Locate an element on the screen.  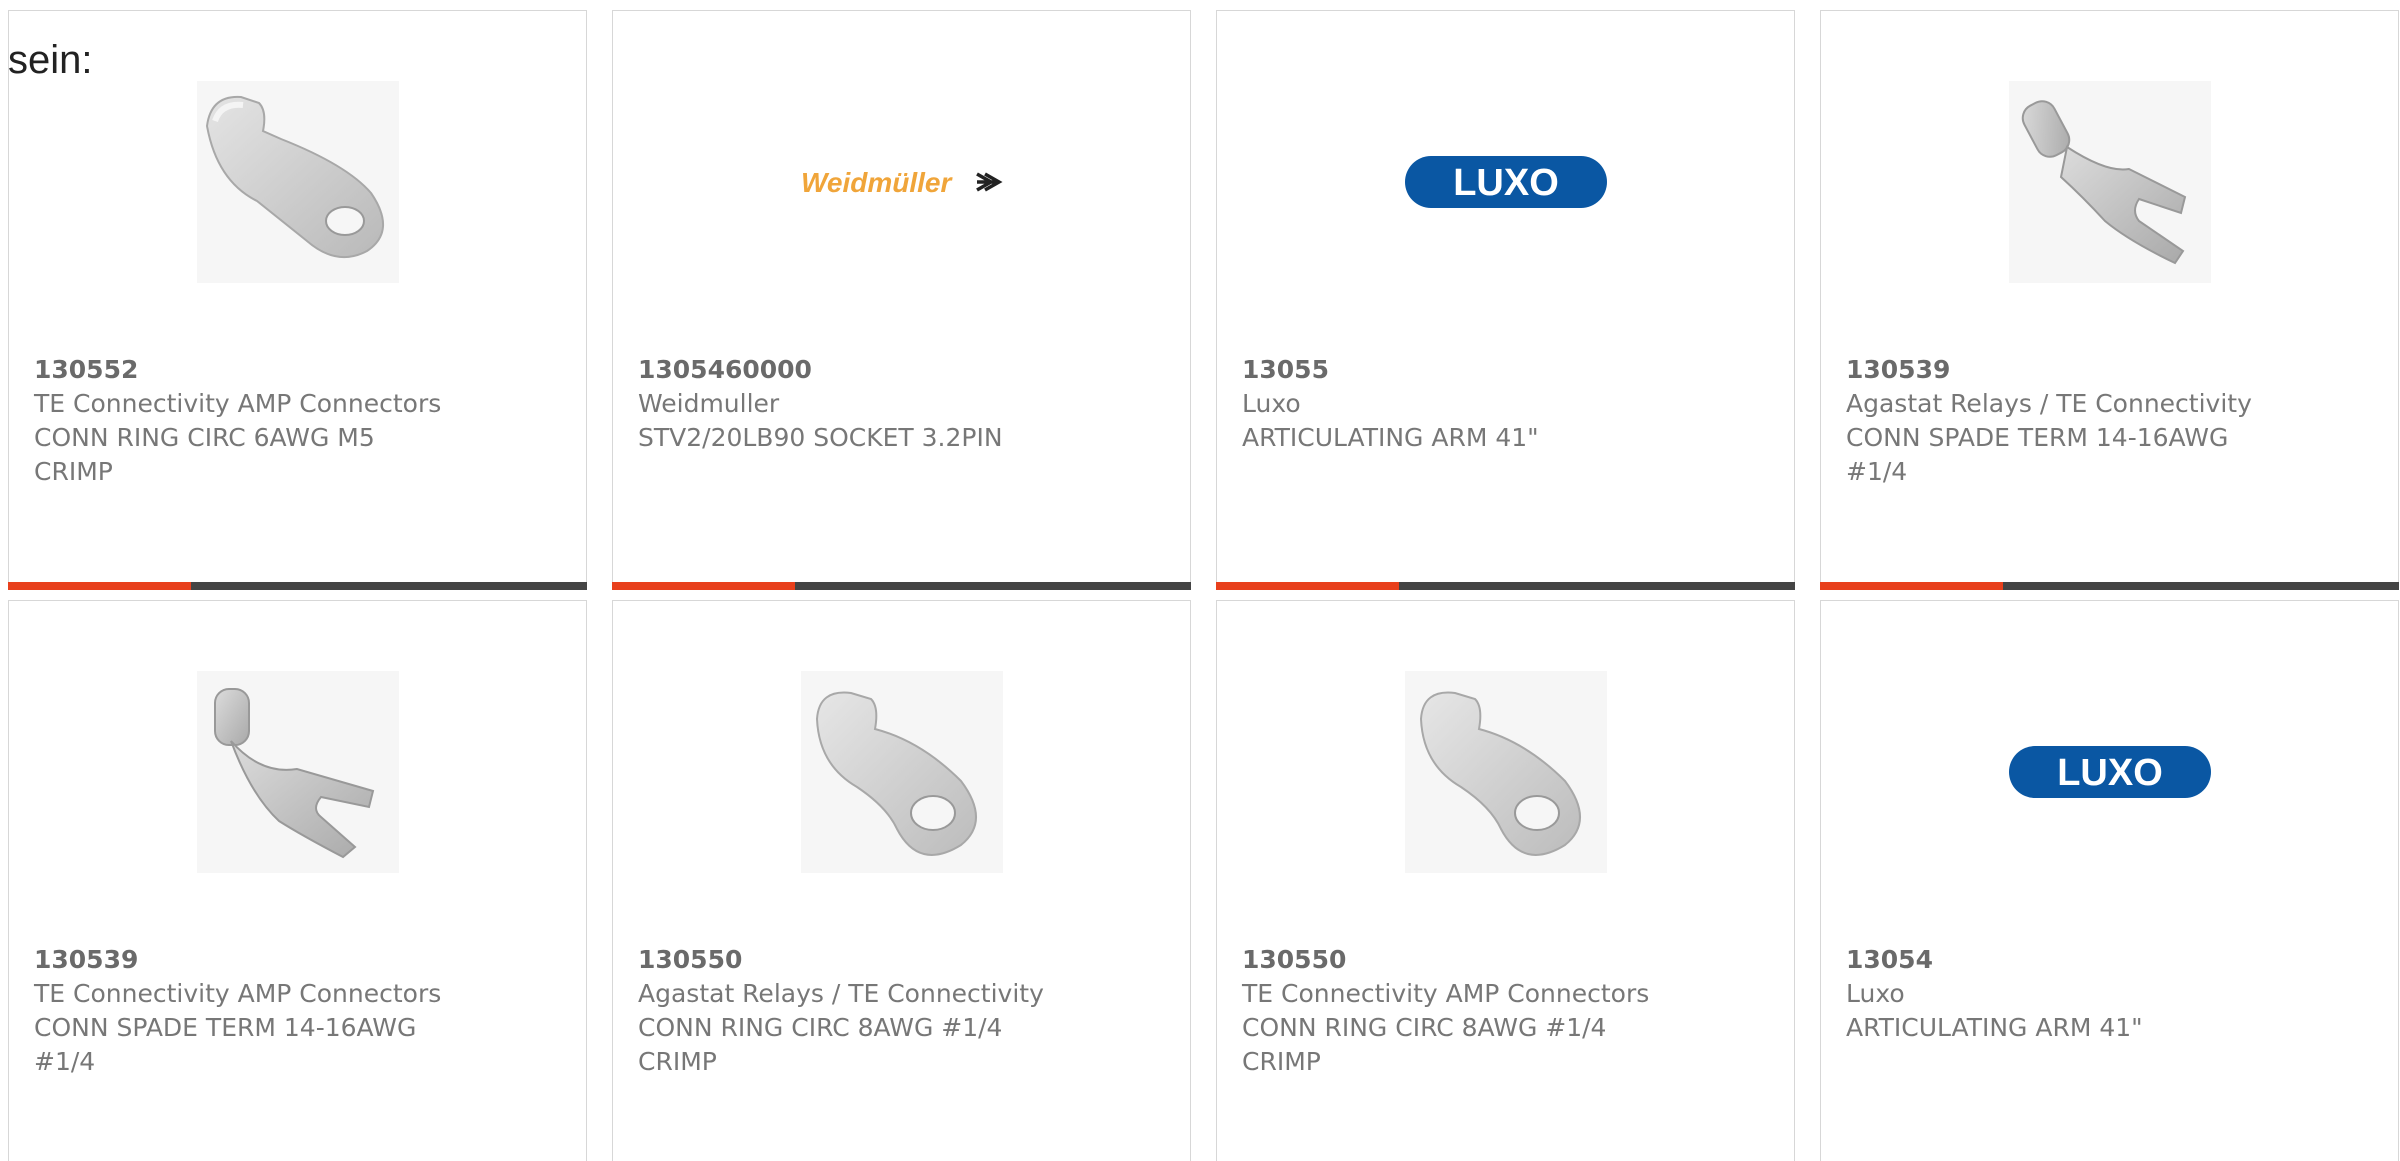
part-number: 130552 is located at coordinates (244, 370).